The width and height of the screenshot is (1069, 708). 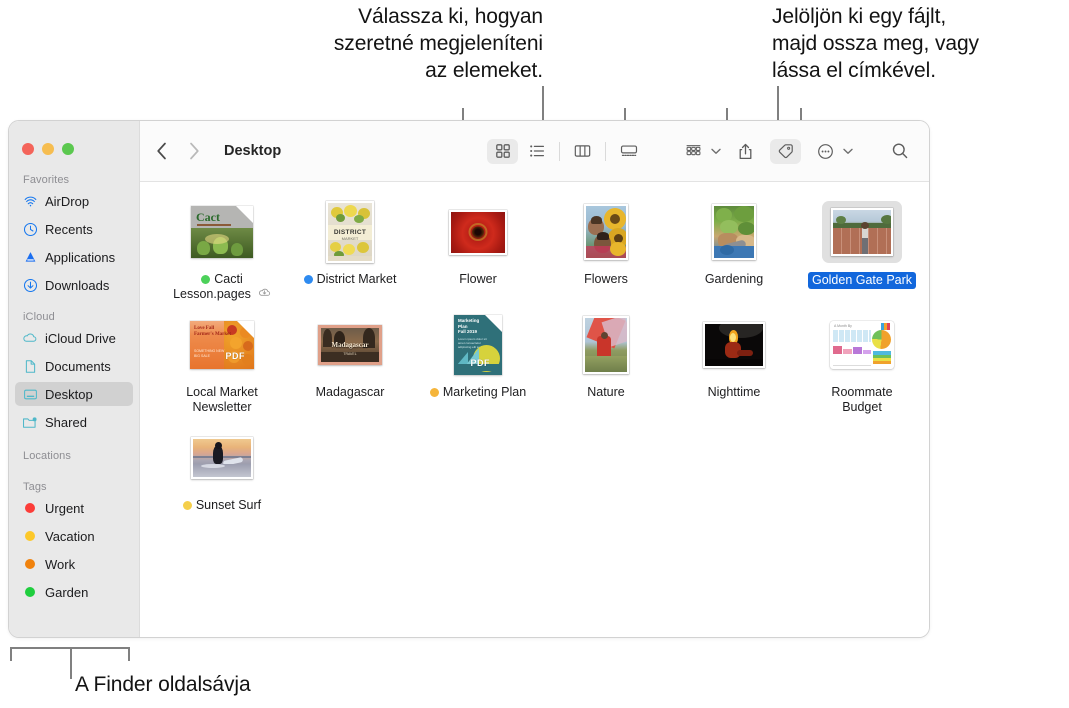 I want to click on search-button, so click(x=899, y=151).